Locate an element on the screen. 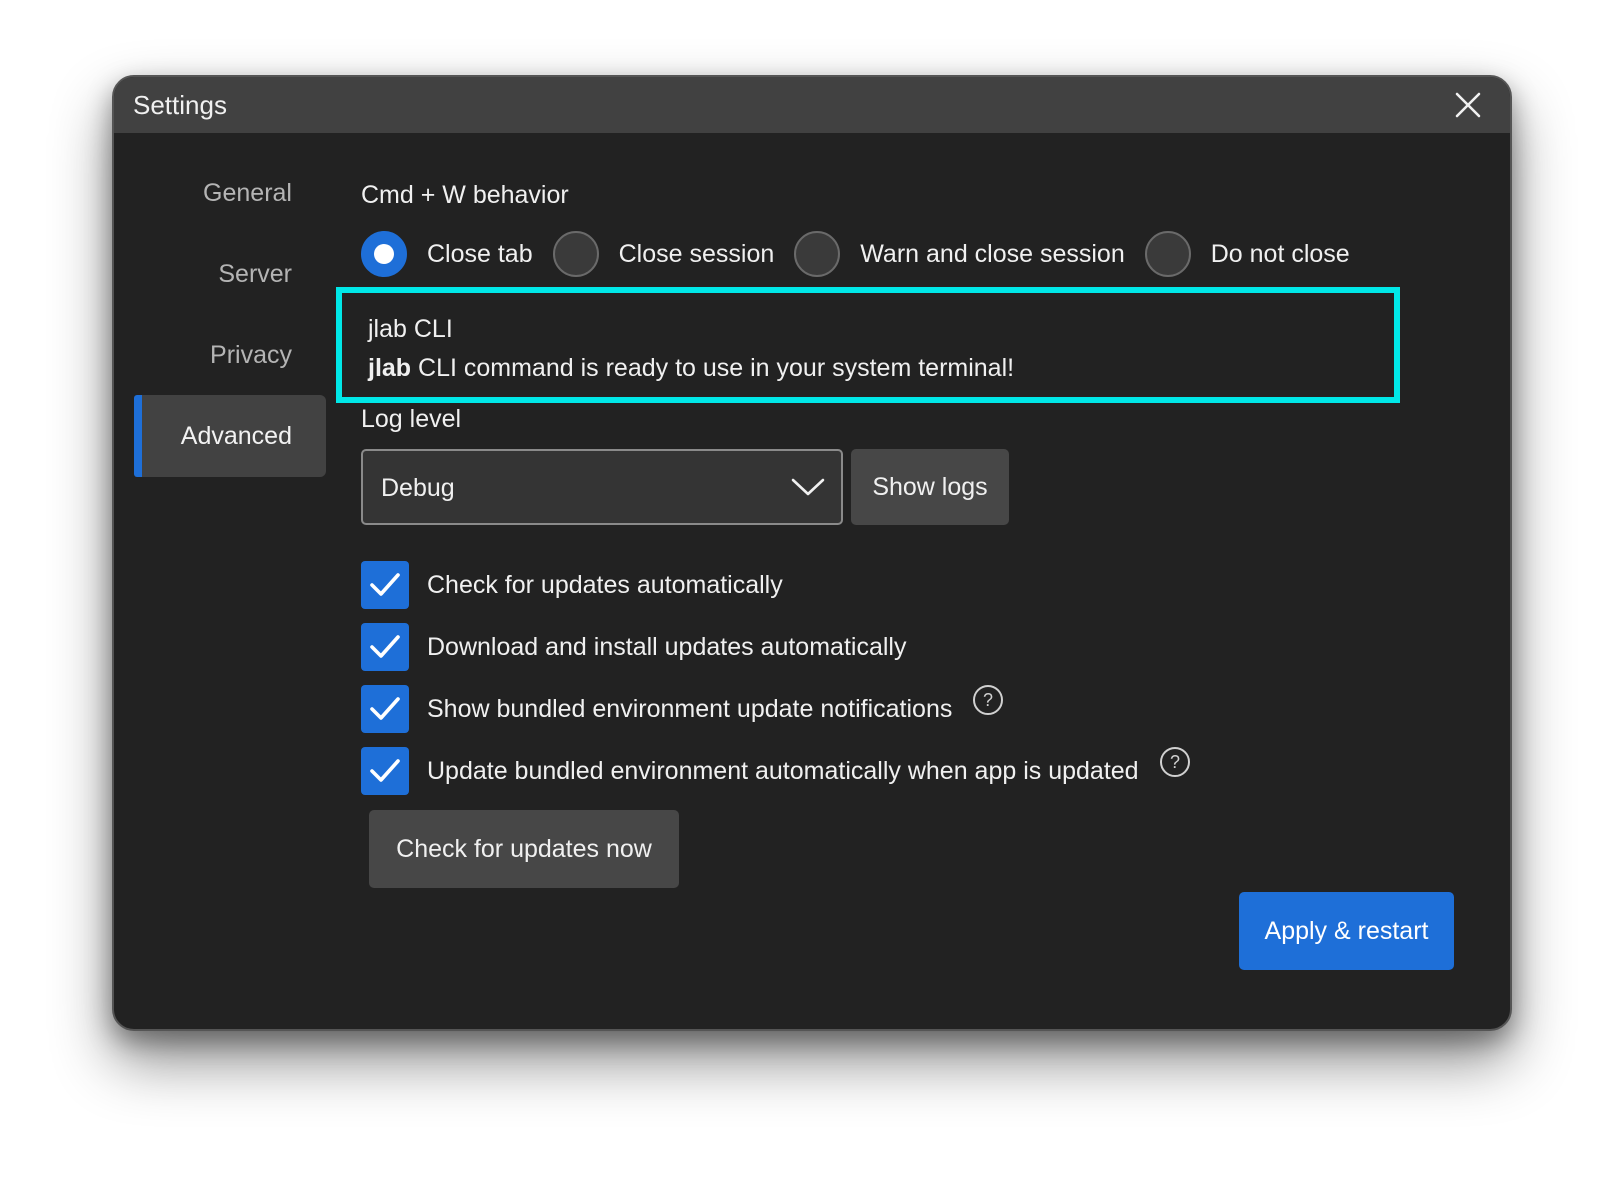 Image resolution: width=1624 pixels, height=1178 pixels. bundled-env-notifications-checkbox is located at coordinates (385, 709).